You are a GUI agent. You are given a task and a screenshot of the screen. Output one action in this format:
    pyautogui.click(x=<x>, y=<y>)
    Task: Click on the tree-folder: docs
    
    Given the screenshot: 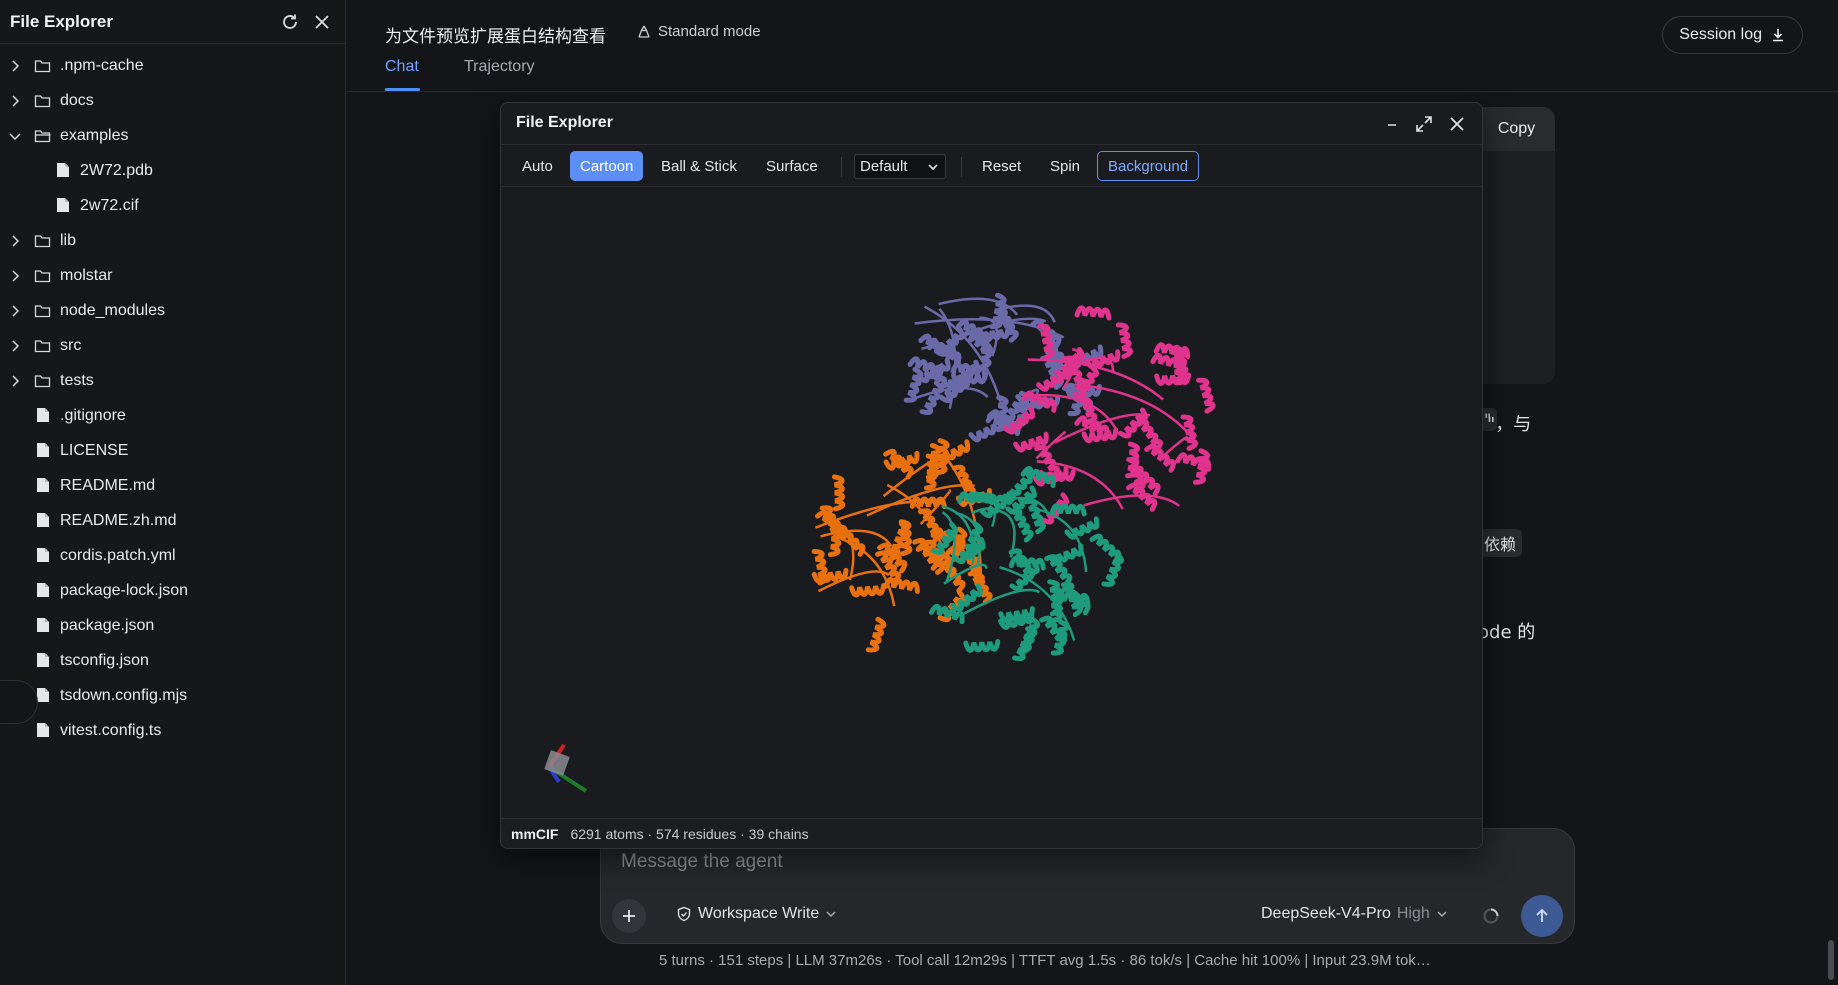 What is the action you would take?
    pyautogui.click(x=172, y=100)
    